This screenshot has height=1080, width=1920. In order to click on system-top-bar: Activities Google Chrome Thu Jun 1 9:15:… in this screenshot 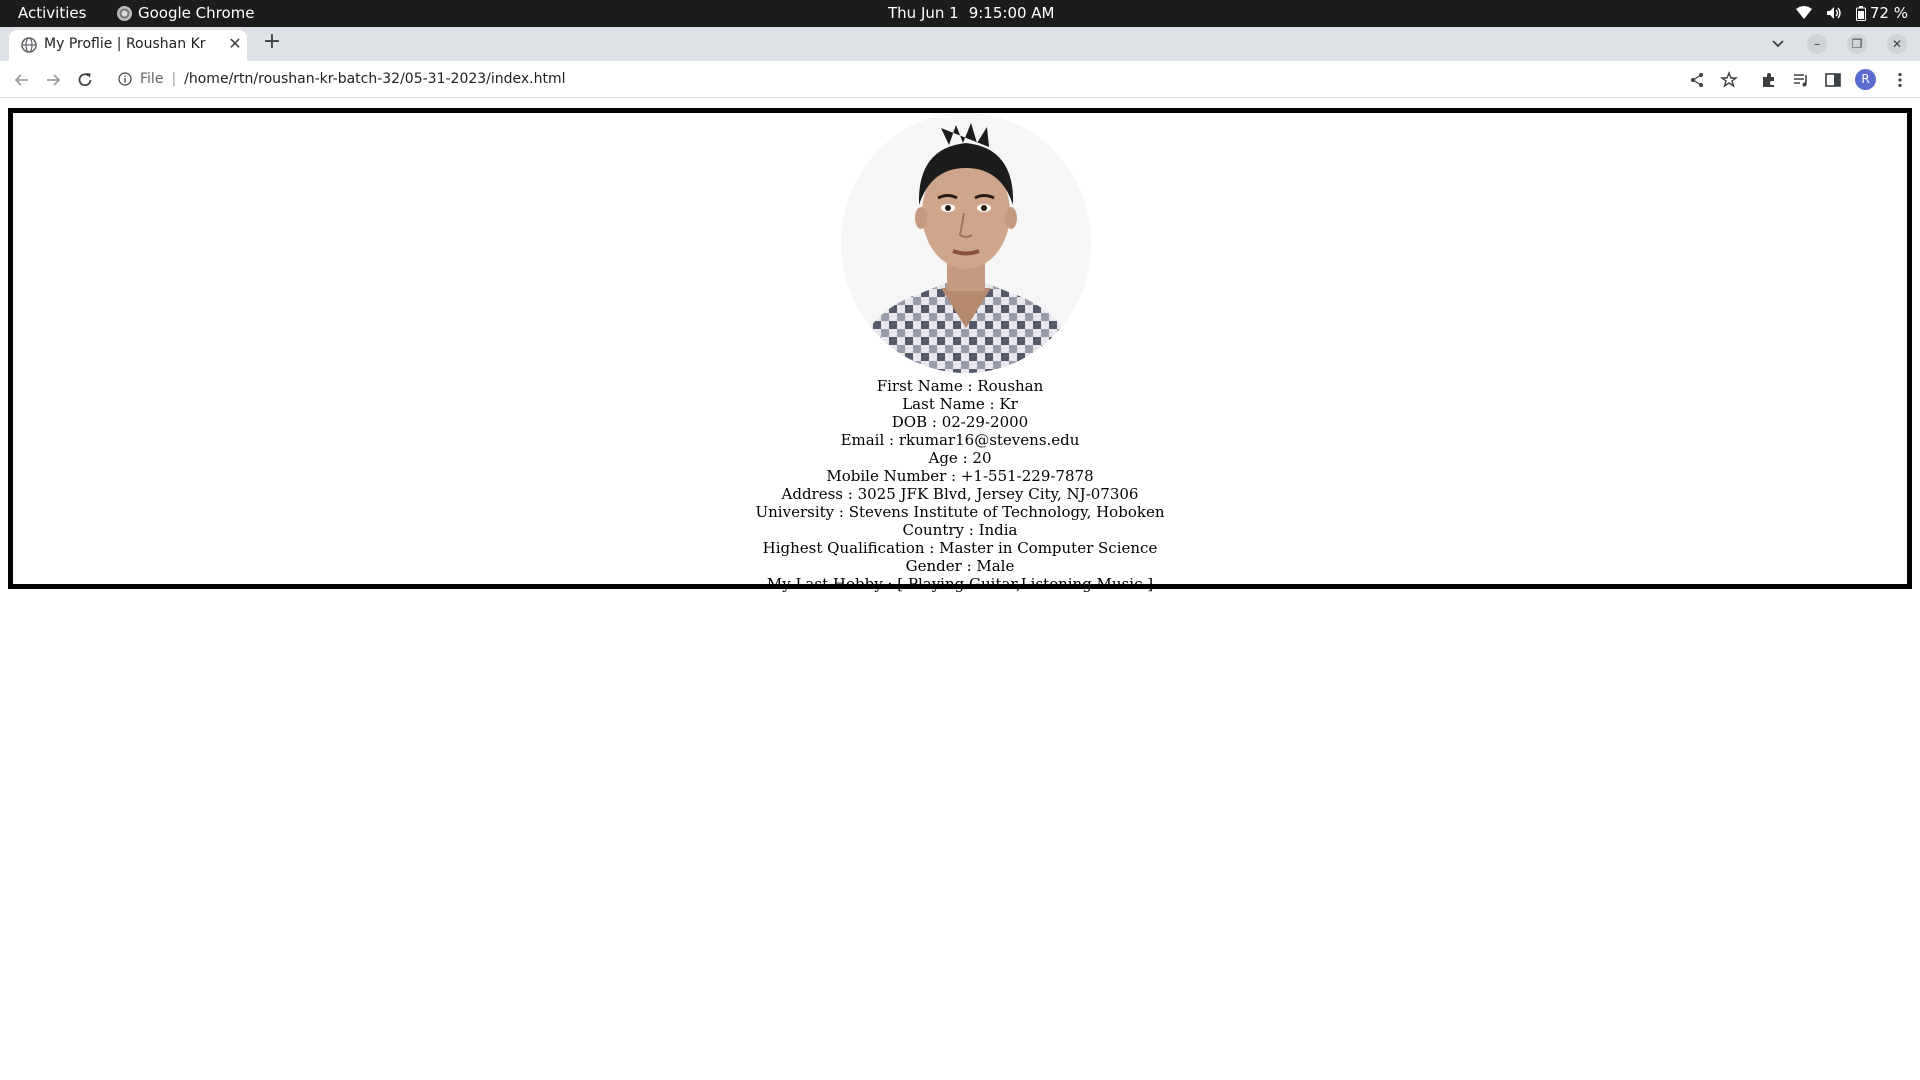, I will do `click(960, 13)`.